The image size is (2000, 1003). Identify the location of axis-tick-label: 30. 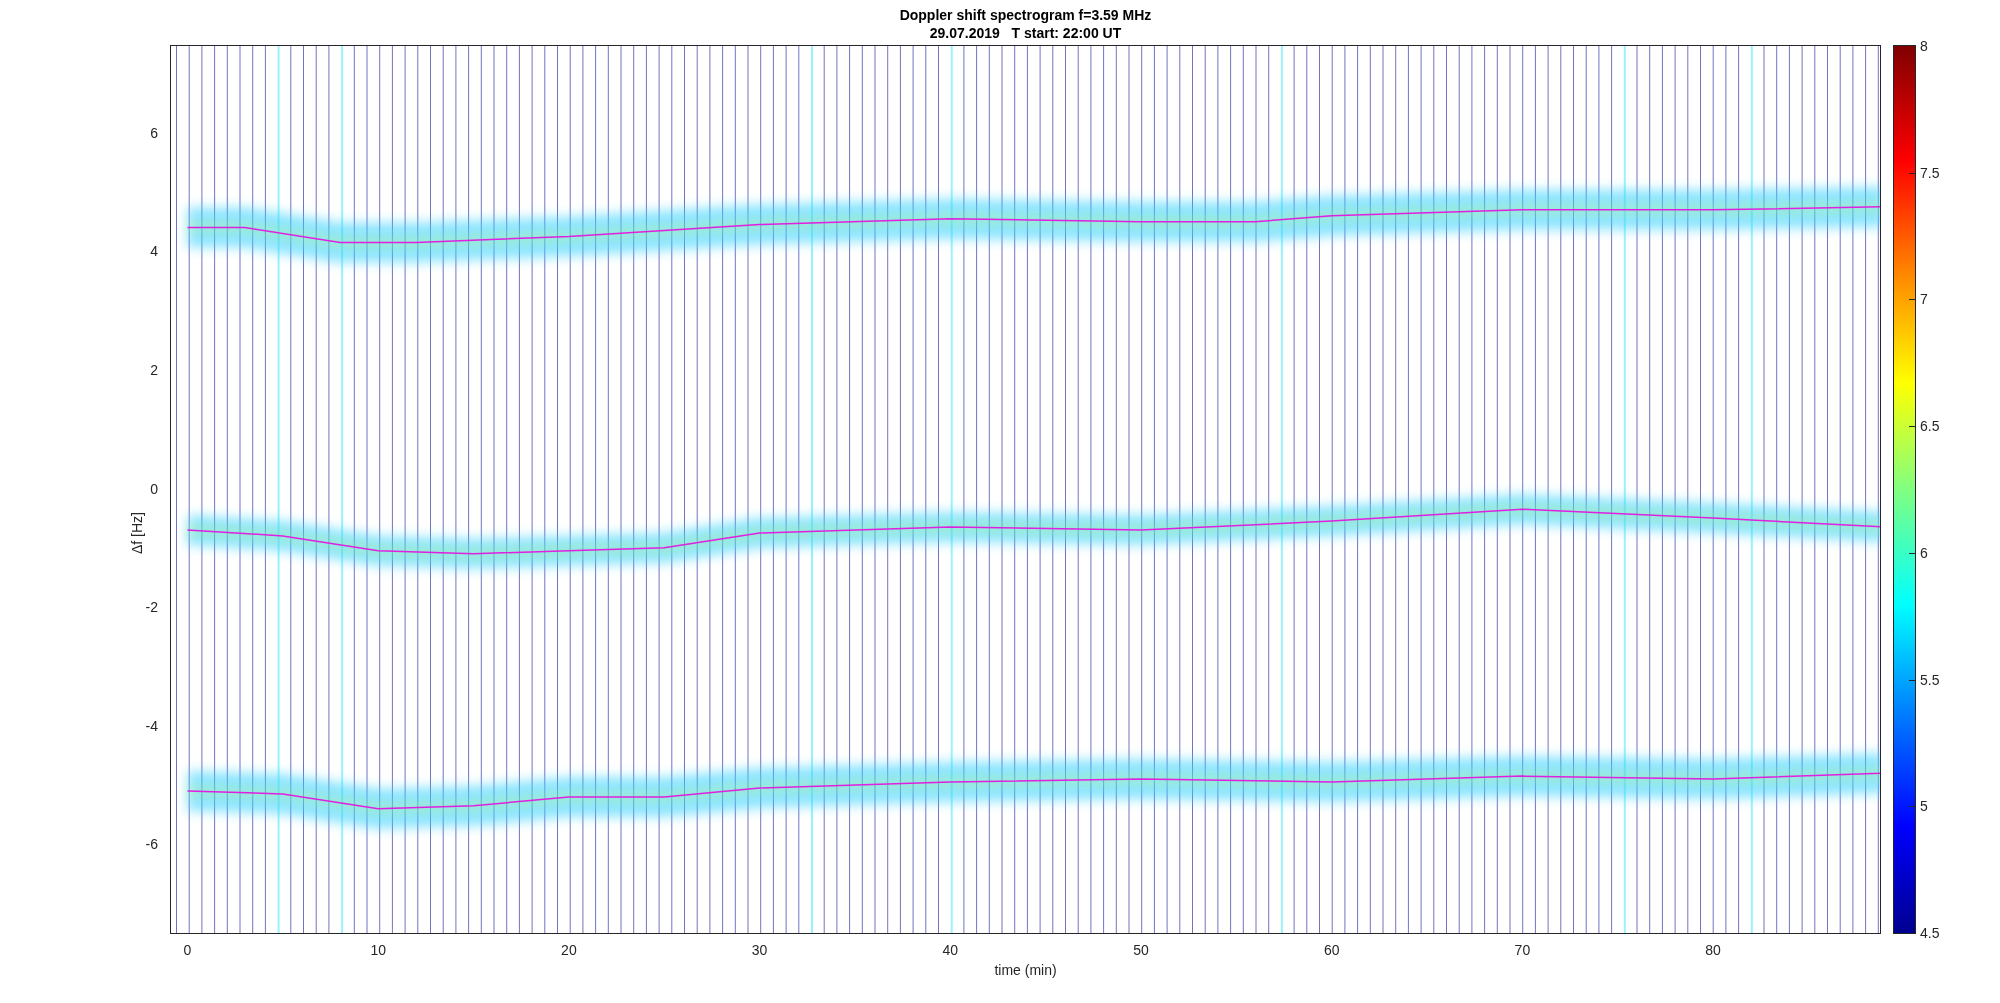
(759, 950).